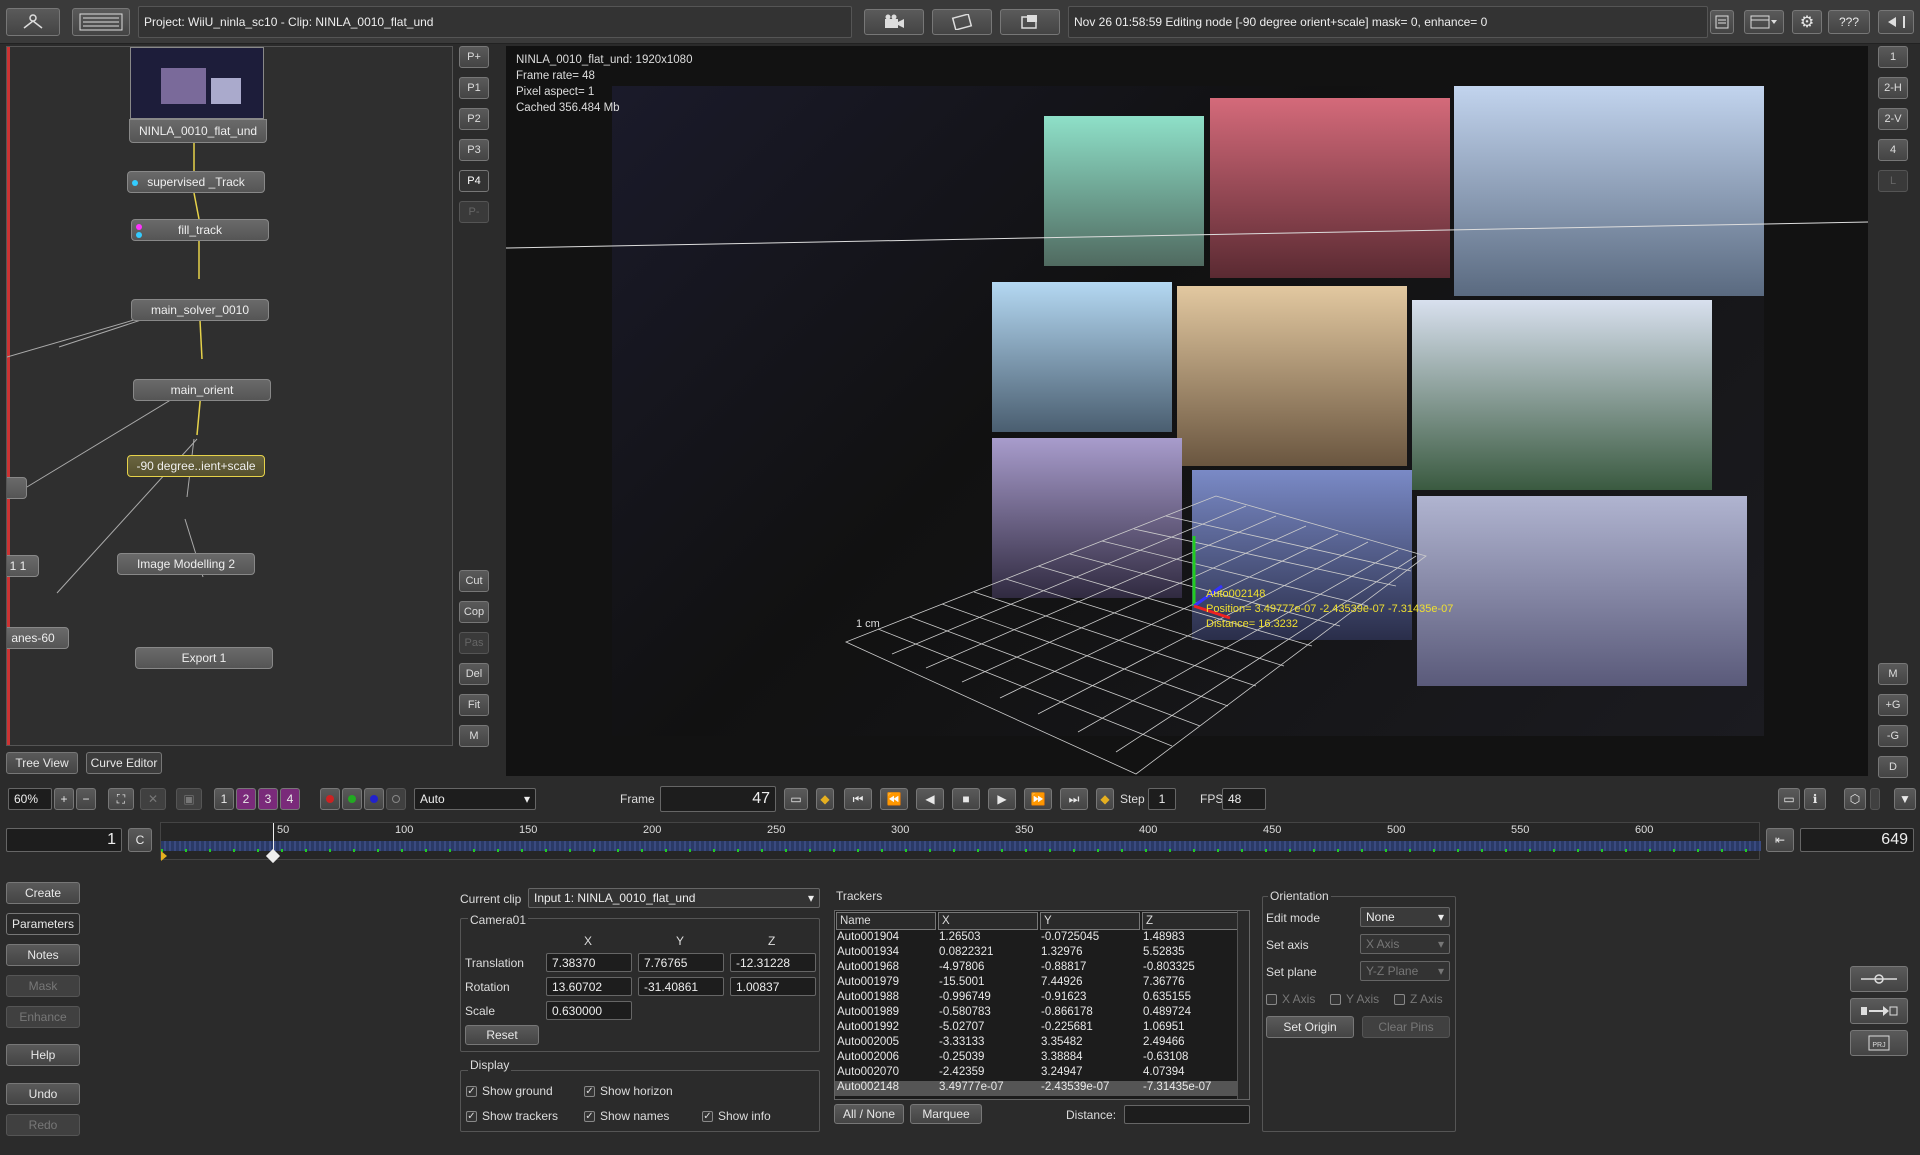 Image resolution: width=1920 pixels, height=1155 pixels. I want to click on info-icon: ℹ, so click(1815, 799).